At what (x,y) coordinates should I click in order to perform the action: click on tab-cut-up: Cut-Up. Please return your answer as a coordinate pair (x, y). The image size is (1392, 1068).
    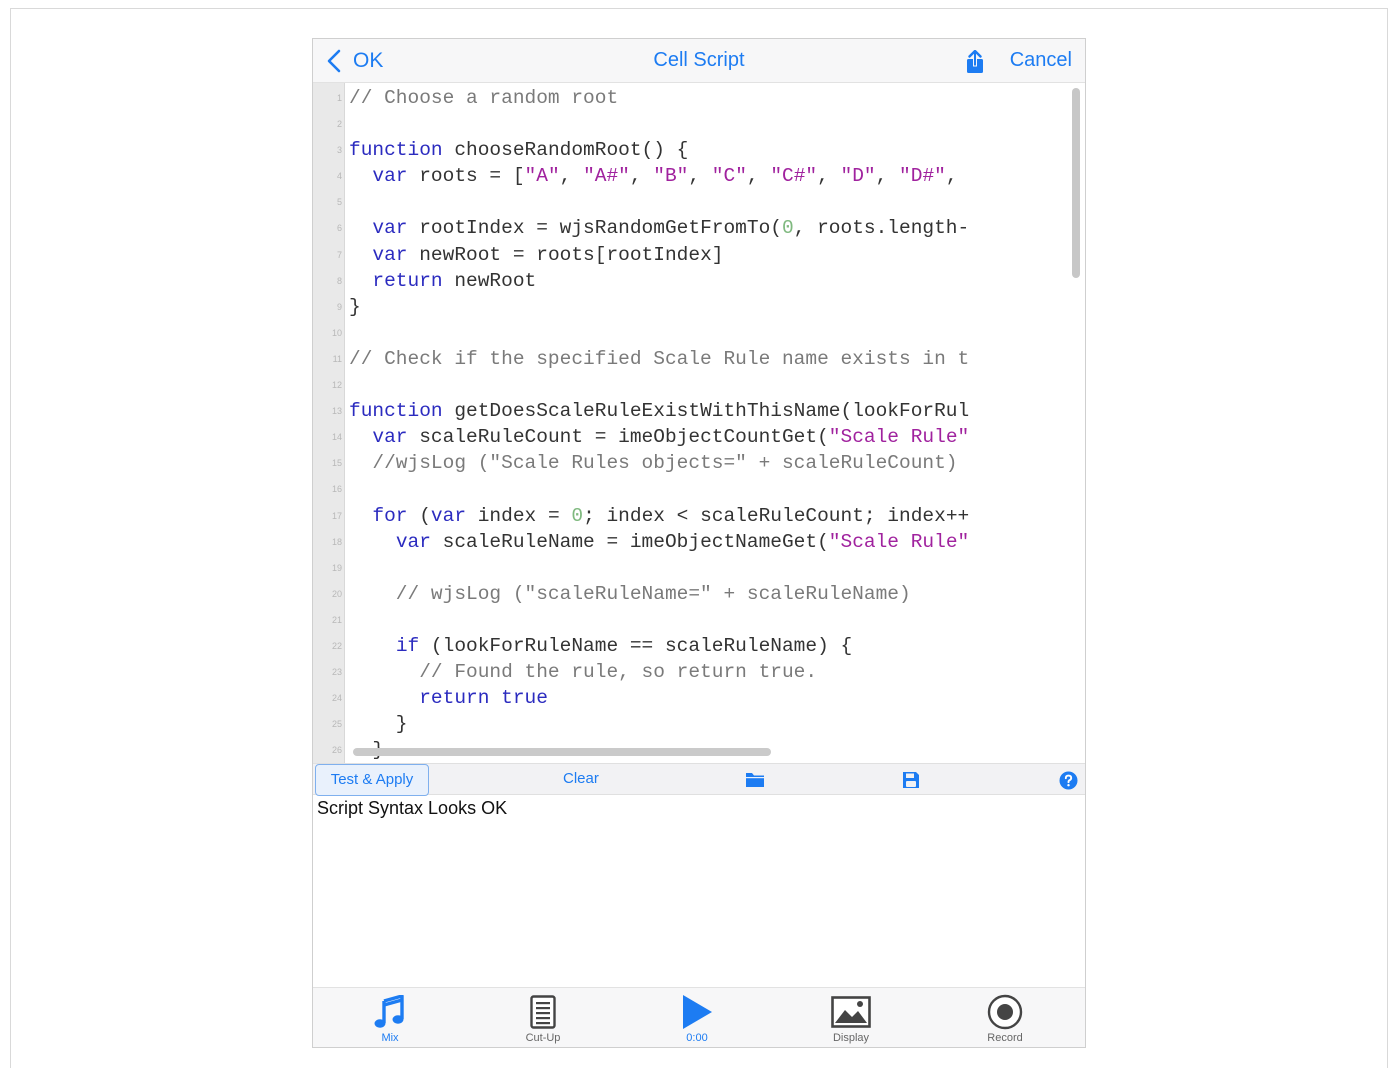
    Looking at the image, I should click on (543, 1017).